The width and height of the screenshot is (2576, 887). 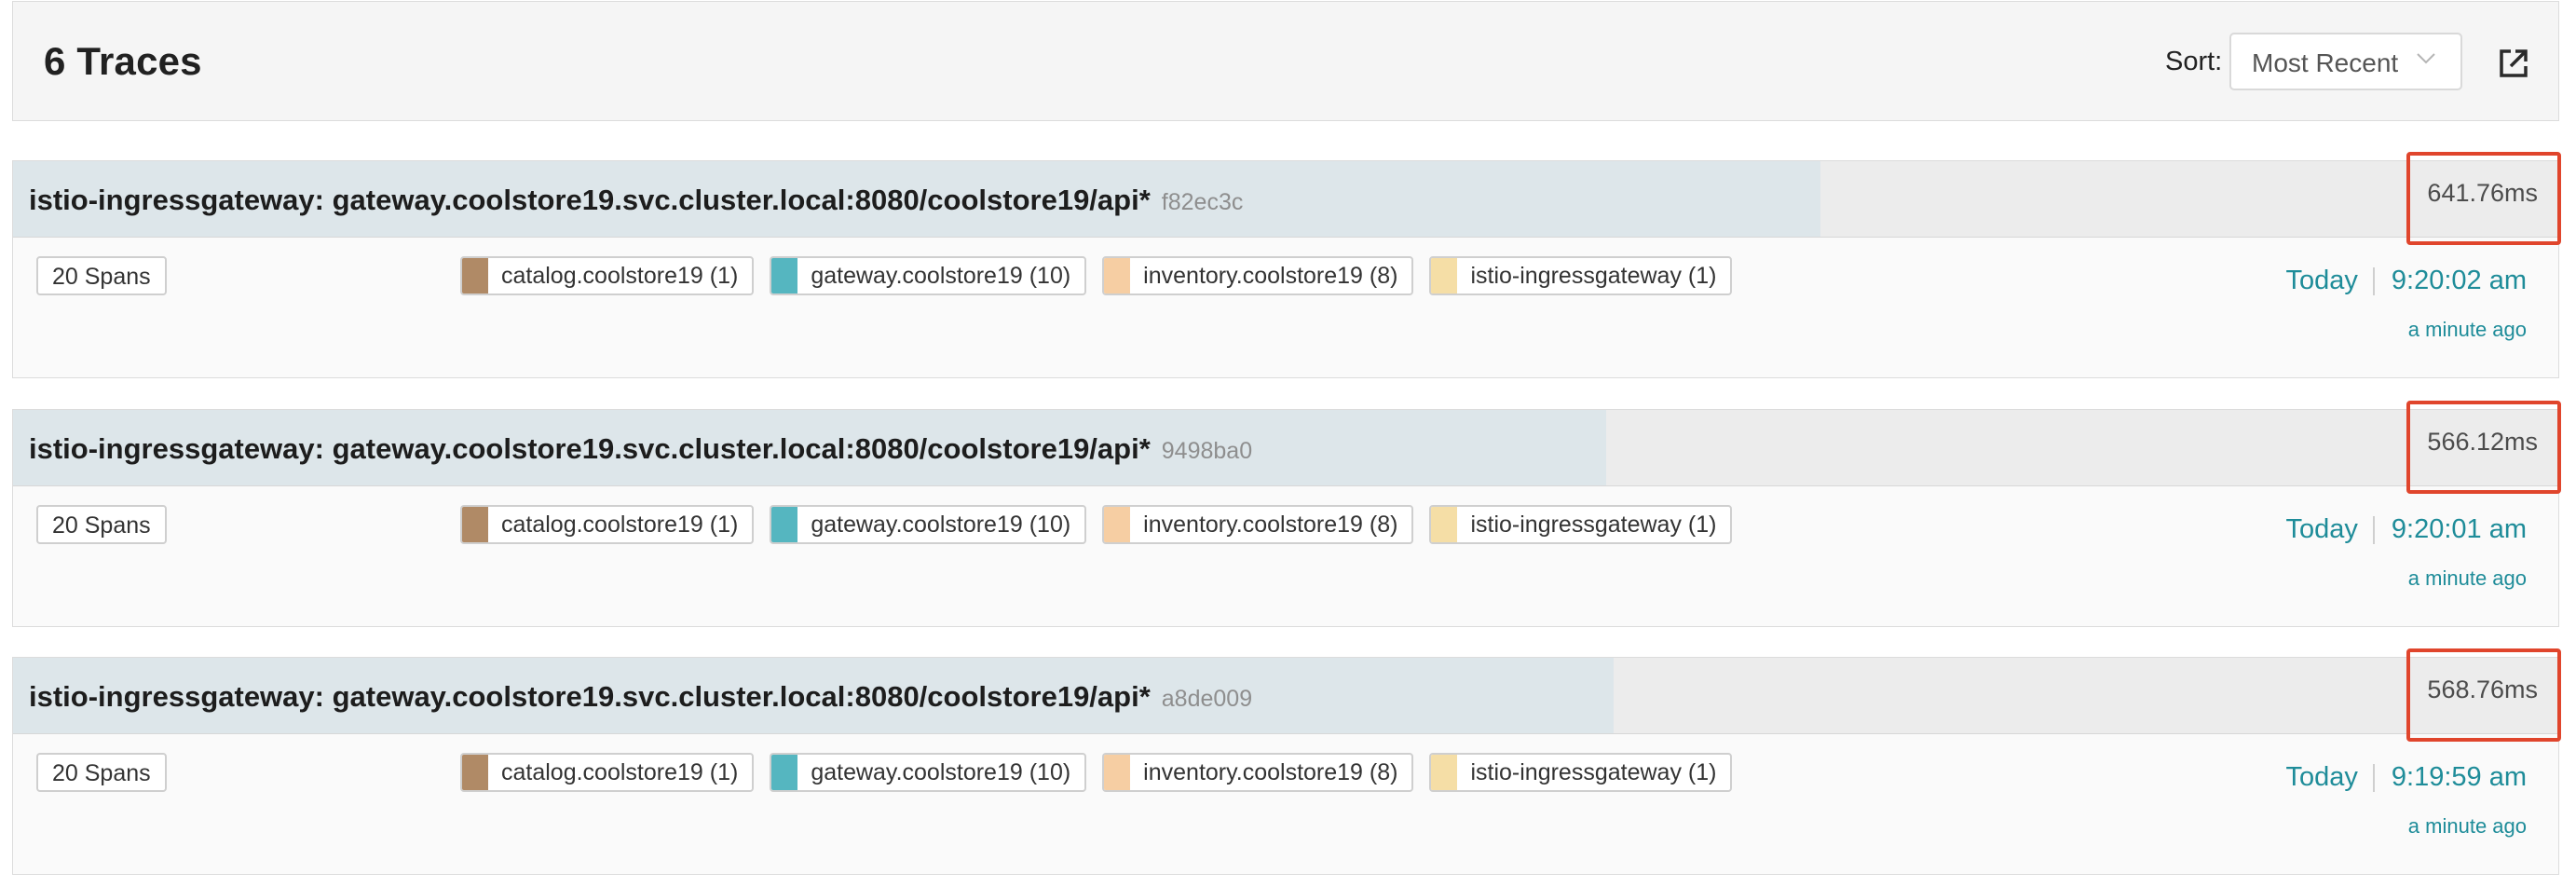 What do you see at coordinates (2194, 62) in the screenshot?
I see `sort-label: Sort:` at bounding box center [2194, 62].